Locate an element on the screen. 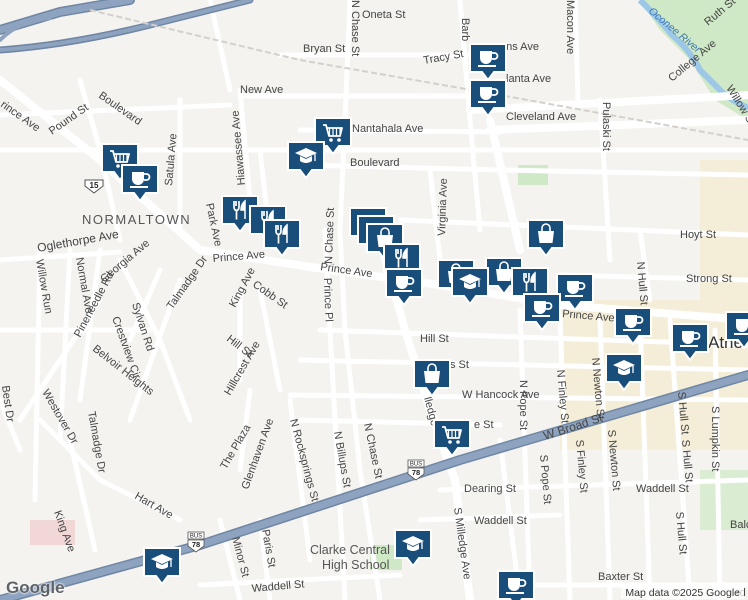  street-bryan-st: Bryan St is located at coordinates (324, 49).